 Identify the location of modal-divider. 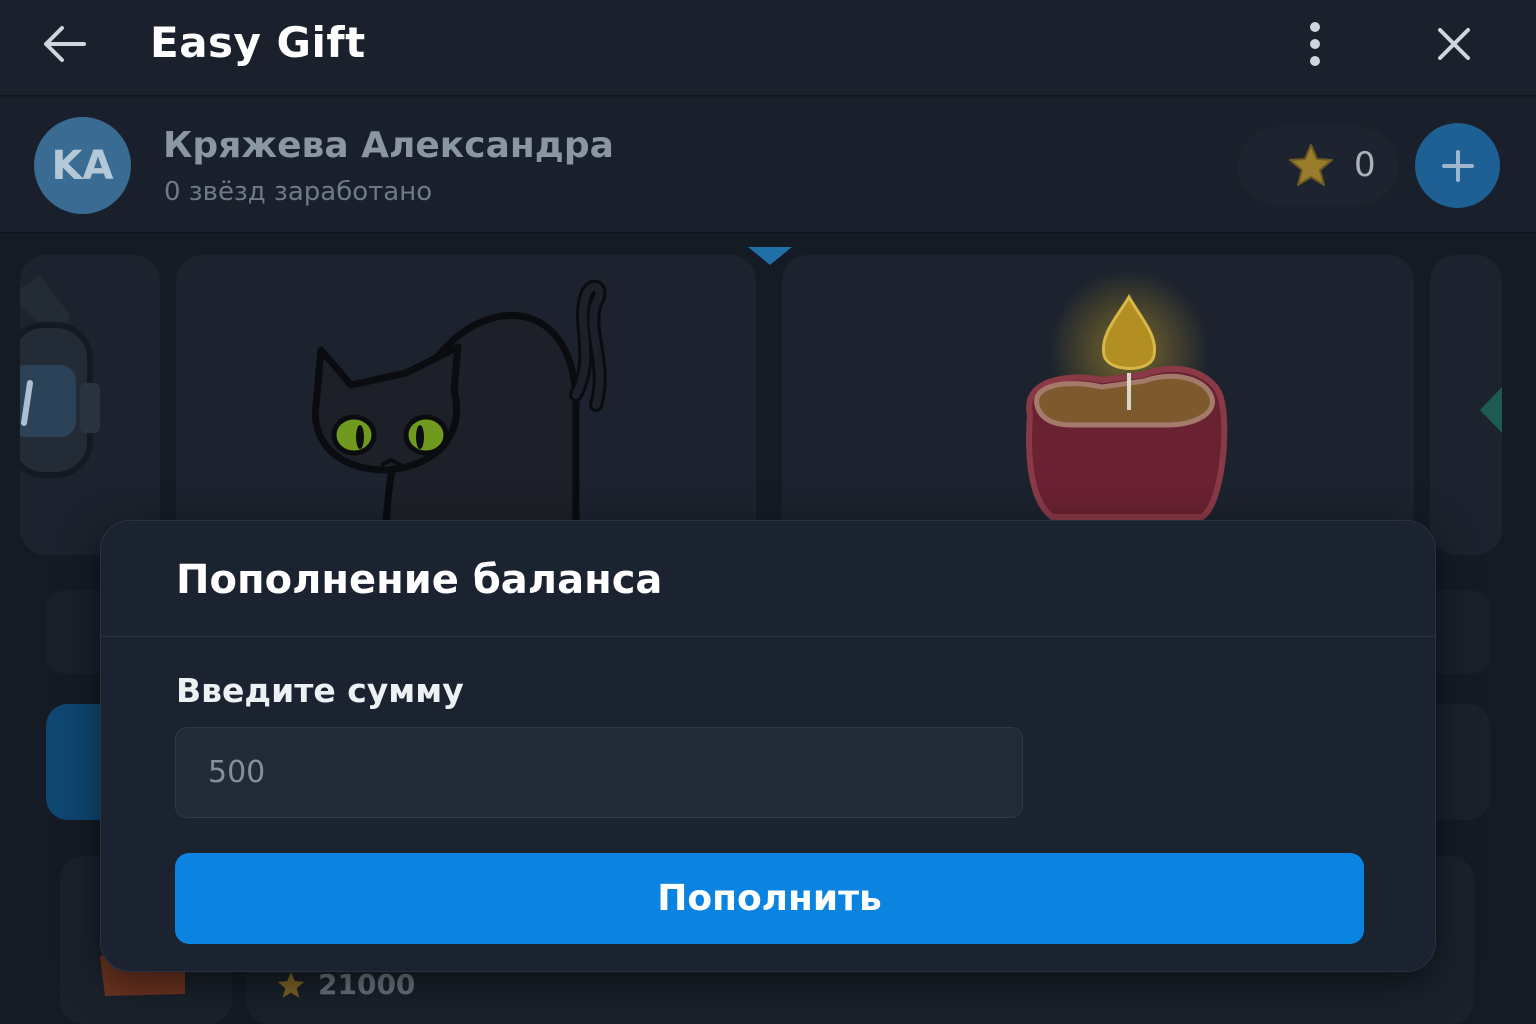
(768, 636).